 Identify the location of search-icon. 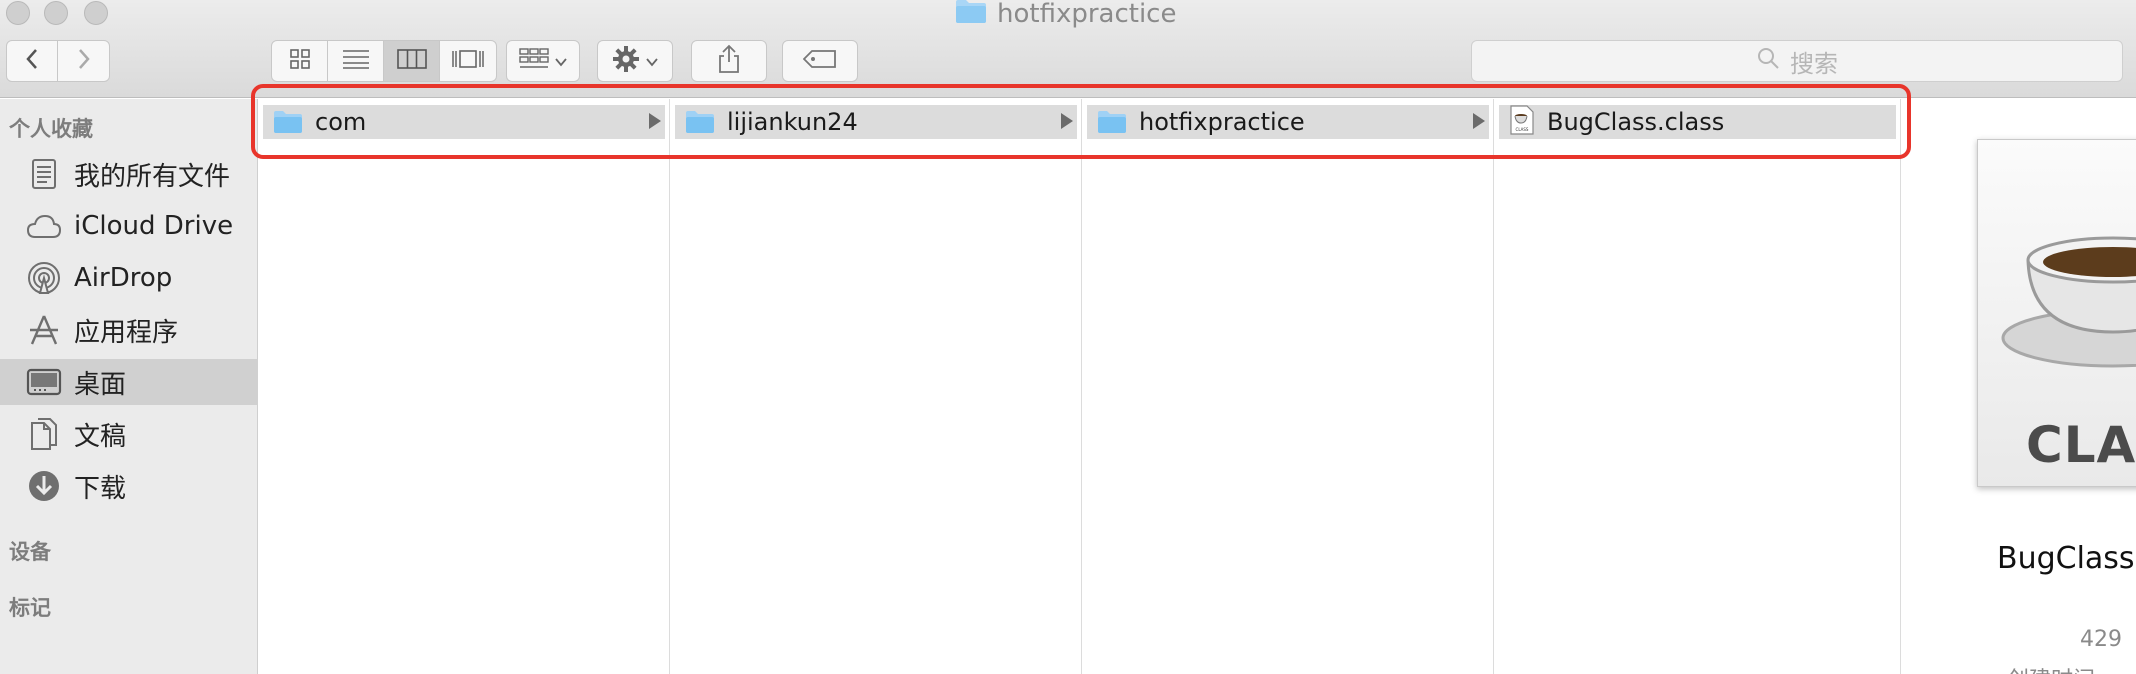
(1768, 61).